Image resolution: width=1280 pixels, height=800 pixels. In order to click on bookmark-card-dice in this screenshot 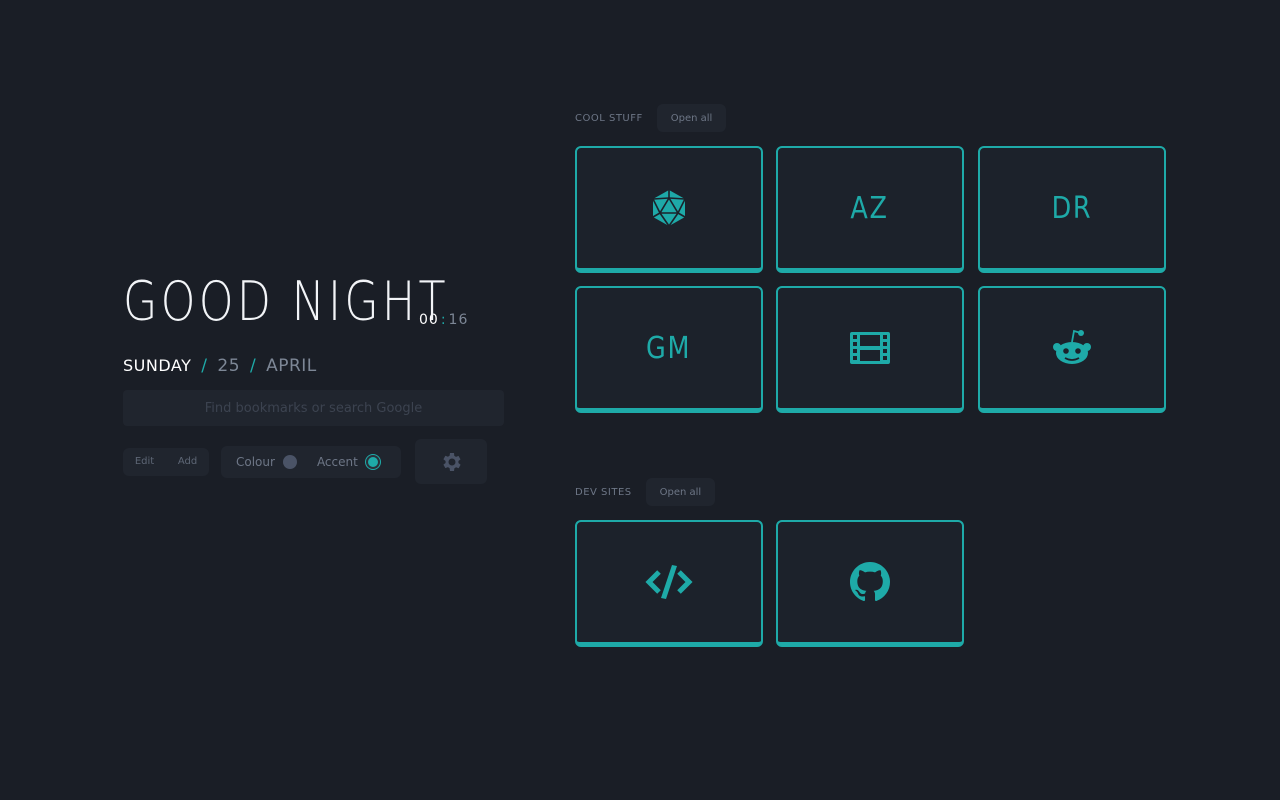, I will do `click(669, 209)`.